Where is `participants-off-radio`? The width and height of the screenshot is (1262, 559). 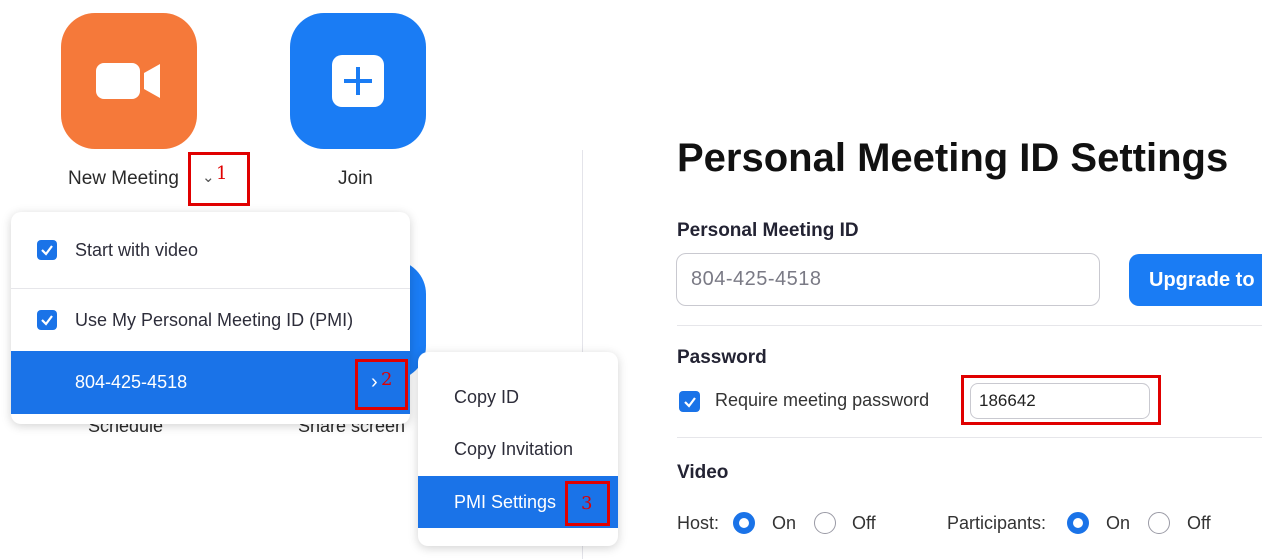
participants-off-radio is located at coordinates (1159, 523).